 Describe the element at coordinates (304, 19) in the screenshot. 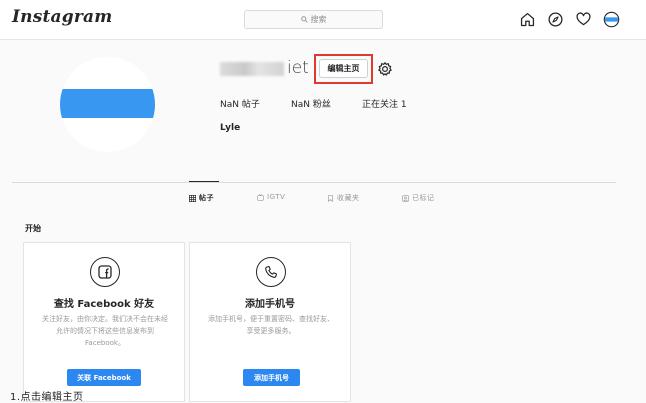

I see `search-icon` at that location.